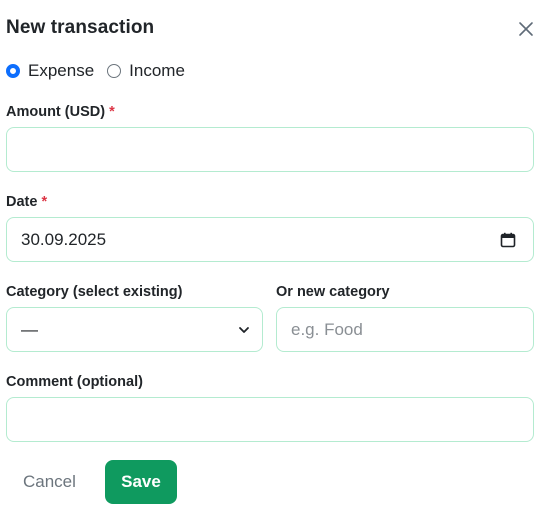  What do you see at coordinates (61, 70) in the screenshot?
I see `expense-radio-label: Expense` at bounding box center [61, 70].